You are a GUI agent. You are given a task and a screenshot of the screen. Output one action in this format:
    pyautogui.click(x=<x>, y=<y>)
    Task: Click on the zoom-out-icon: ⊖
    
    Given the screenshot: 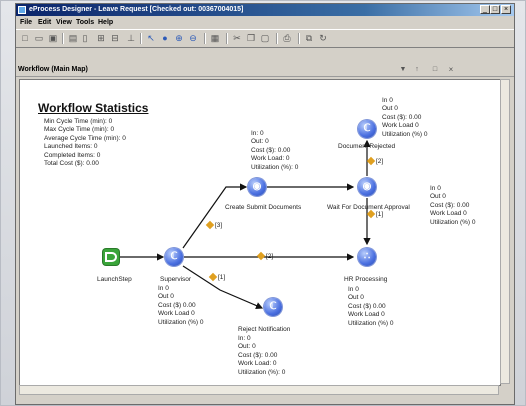 What is the action you would take?
    pyautogui.click(x=193, y=38)
    